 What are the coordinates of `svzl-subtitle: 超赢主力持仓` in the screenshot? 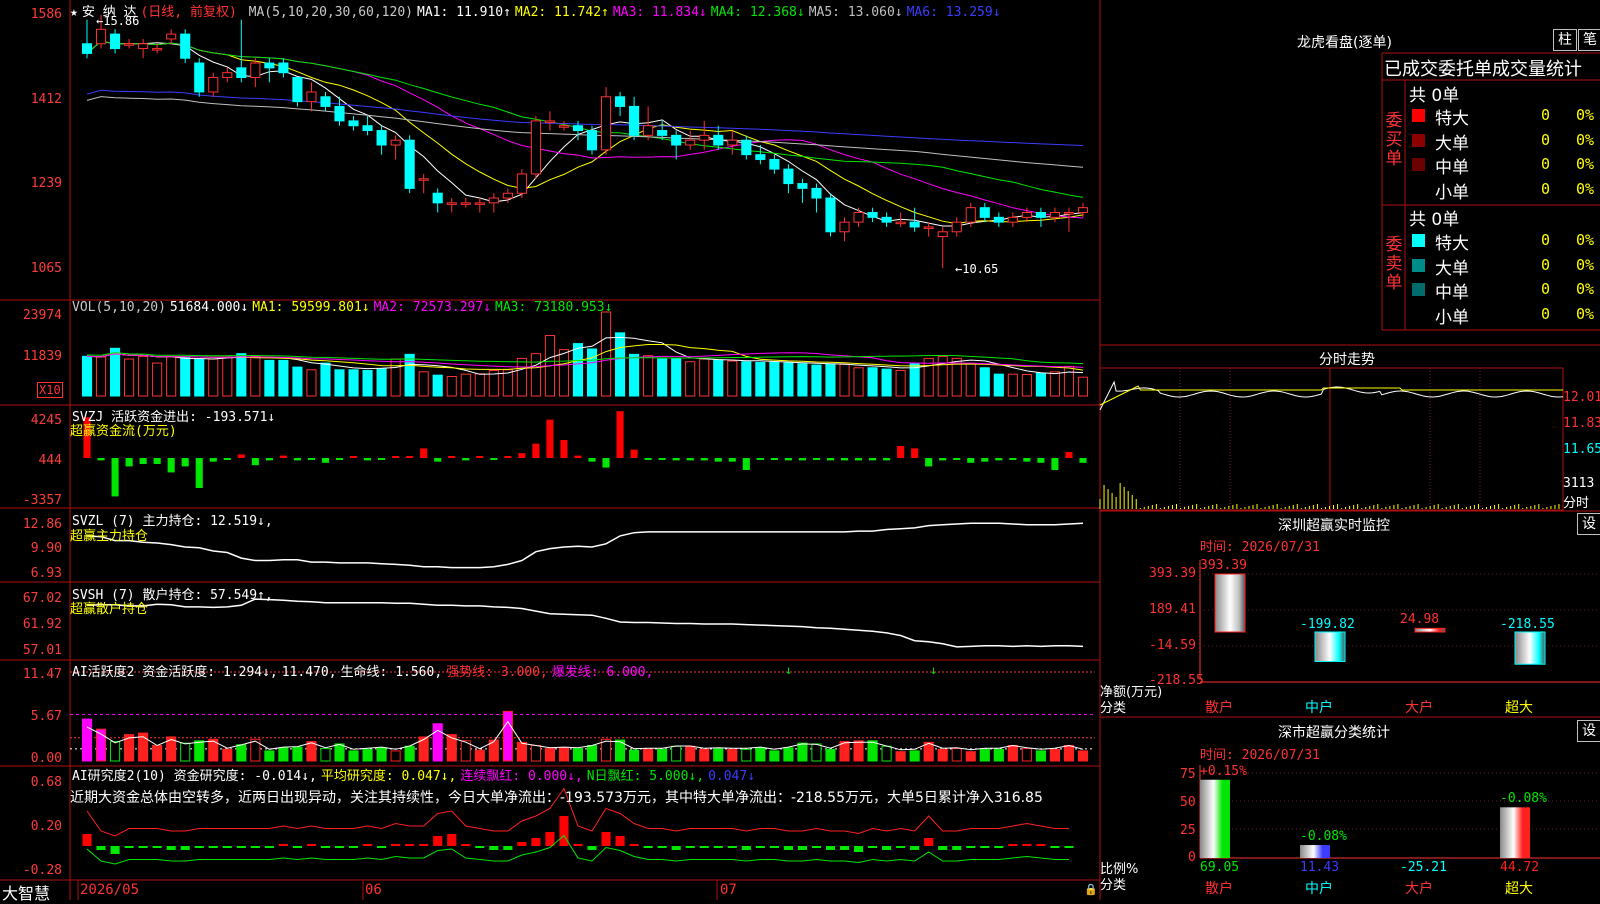 It's located at (109, 536).